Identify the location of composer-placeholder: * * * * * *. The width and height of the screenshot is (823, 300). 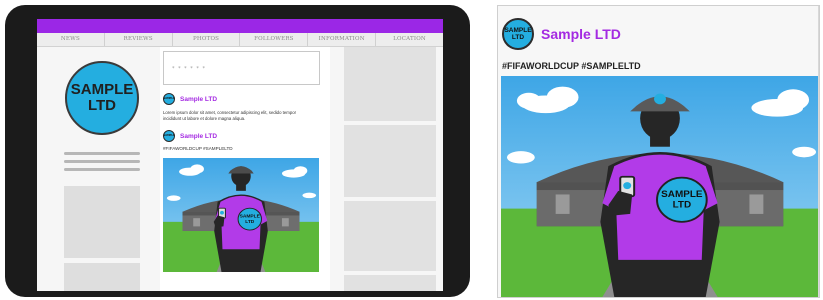
(189, 69).